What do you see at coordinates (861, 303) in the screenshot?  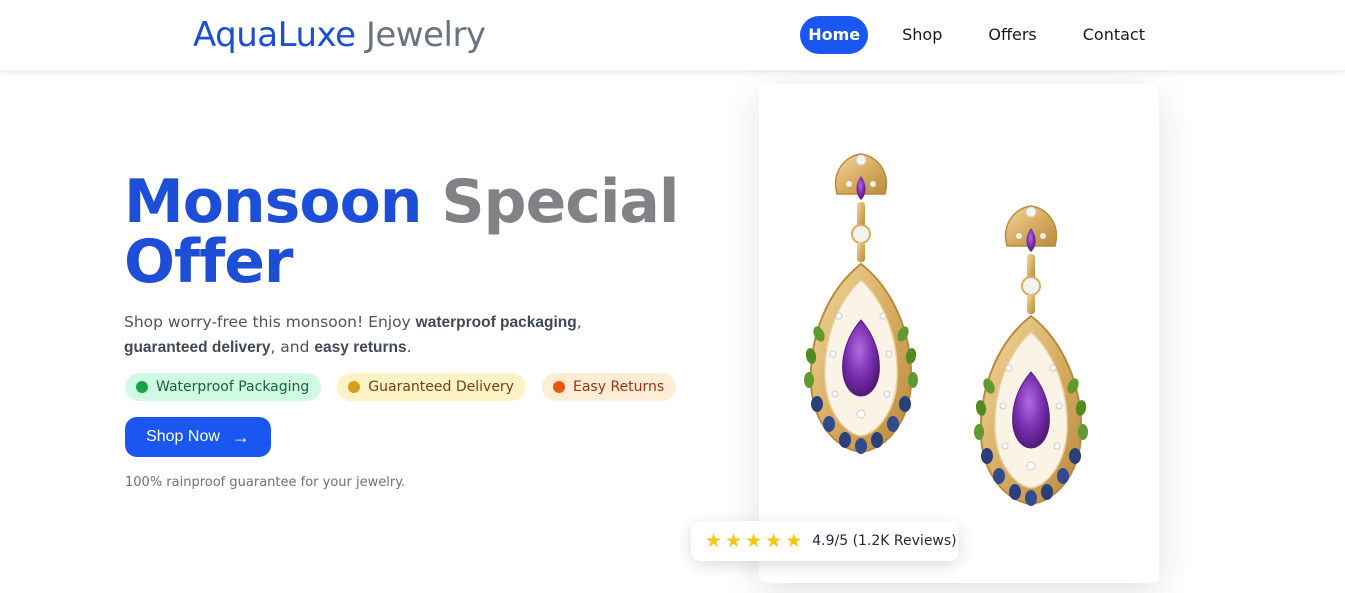 I see `left-earring` at bounding box center [861, 303].